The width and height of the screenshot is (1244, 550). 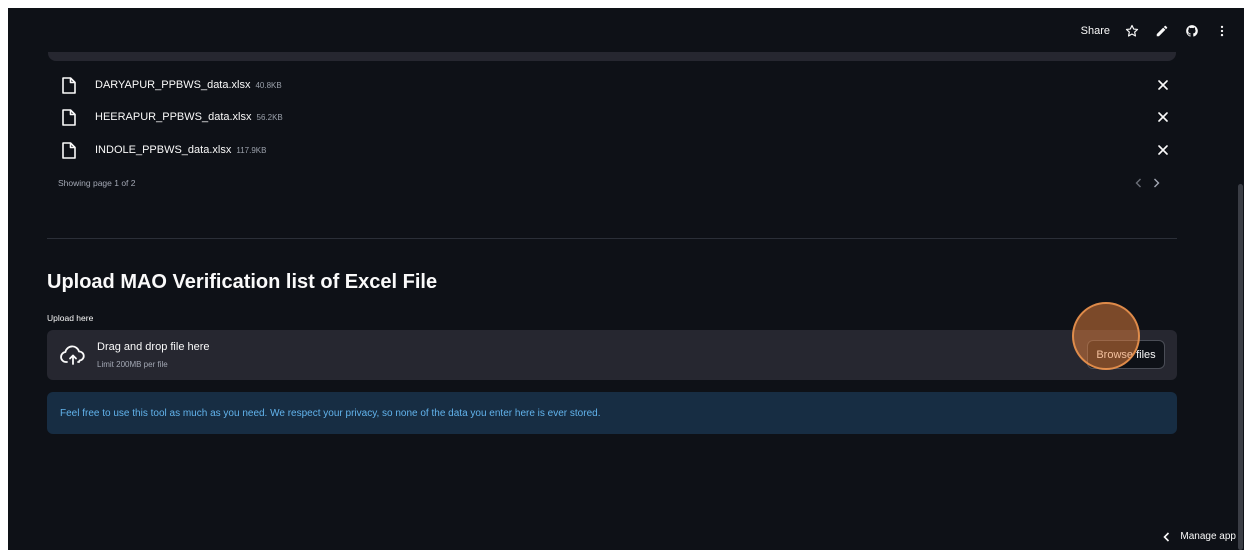 What do you see at coordinates (132, 364) in the screenshot?
I see `dropzone-limit: Limit 200MB per file` at bounding box center [132, 364].